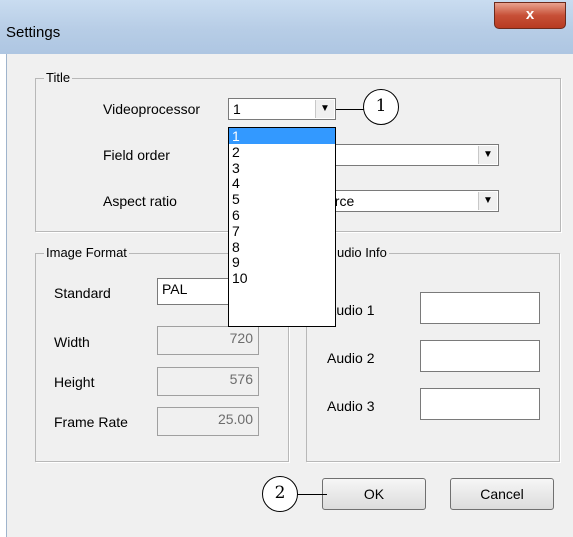 The image size is (573, 537). What do you see at coordinates (282, 231) in the screenshot?
I see `dropdown-option: 7` at bounding box center [282, 231].